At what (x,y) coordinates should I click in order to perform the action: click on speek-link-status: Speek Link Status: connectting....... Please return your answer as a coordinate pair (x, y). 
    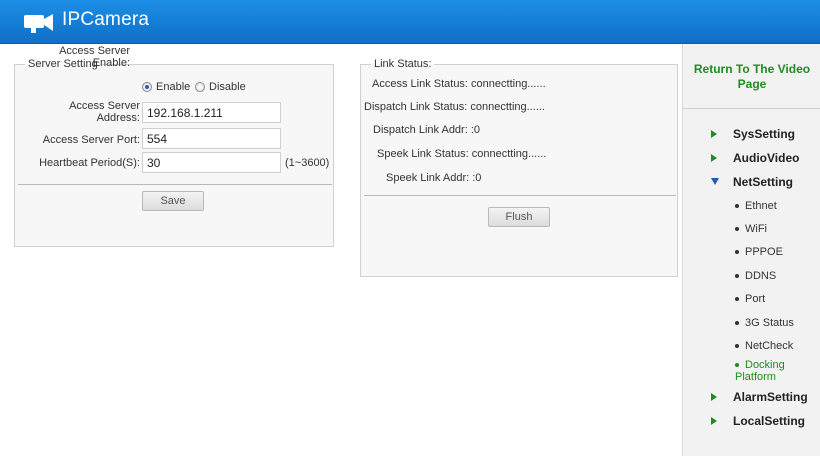
    Looking at the image, I should click on (462, 154).